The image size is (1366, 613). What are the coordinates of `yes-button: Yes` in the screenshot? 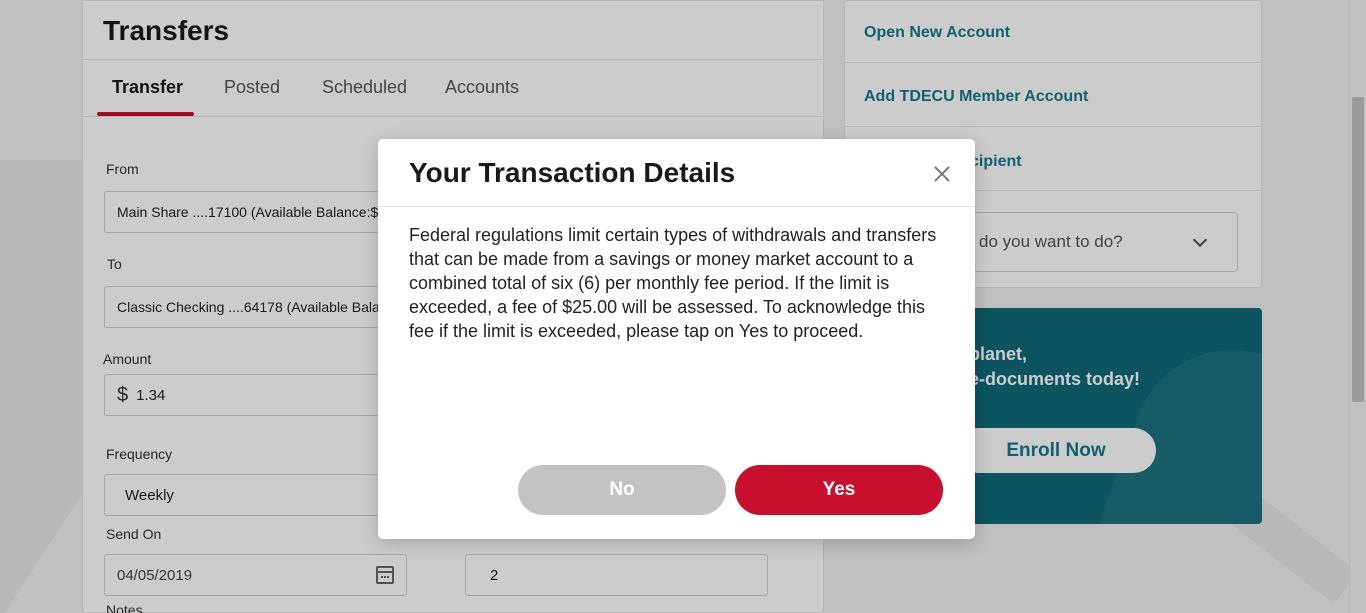 It's located at (839, 490).